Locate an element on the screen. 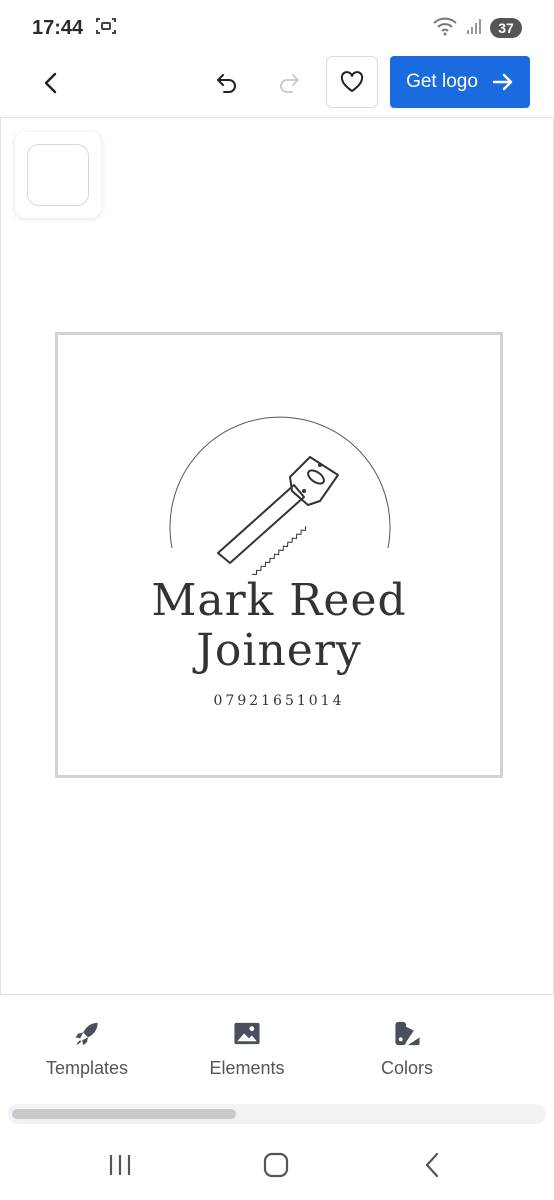 This screenshot has width=554, height=1200. undo-icon is located at coordinates (226, 83).